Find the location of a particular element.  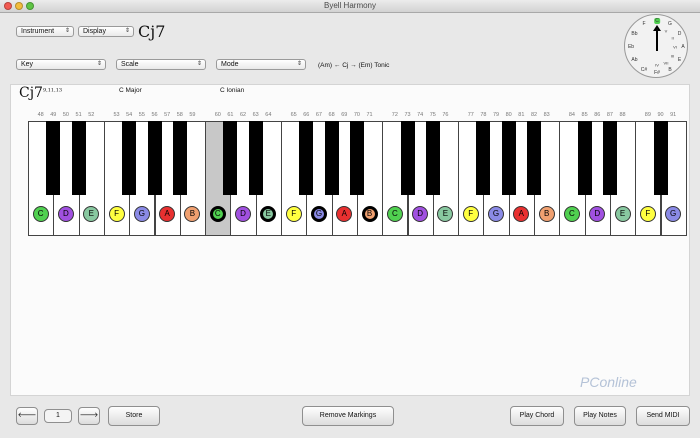

key-number: 69 is located at coordinates (344, 115).